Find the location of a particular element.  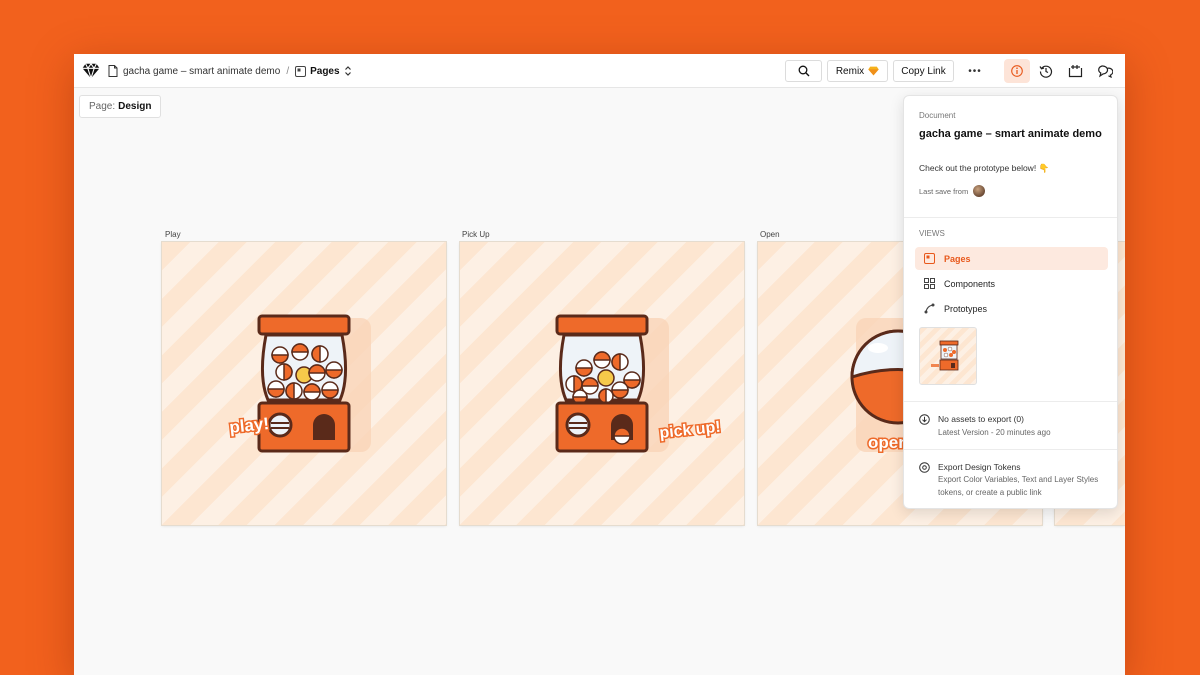

avatar is located at coordinates (979, 191).